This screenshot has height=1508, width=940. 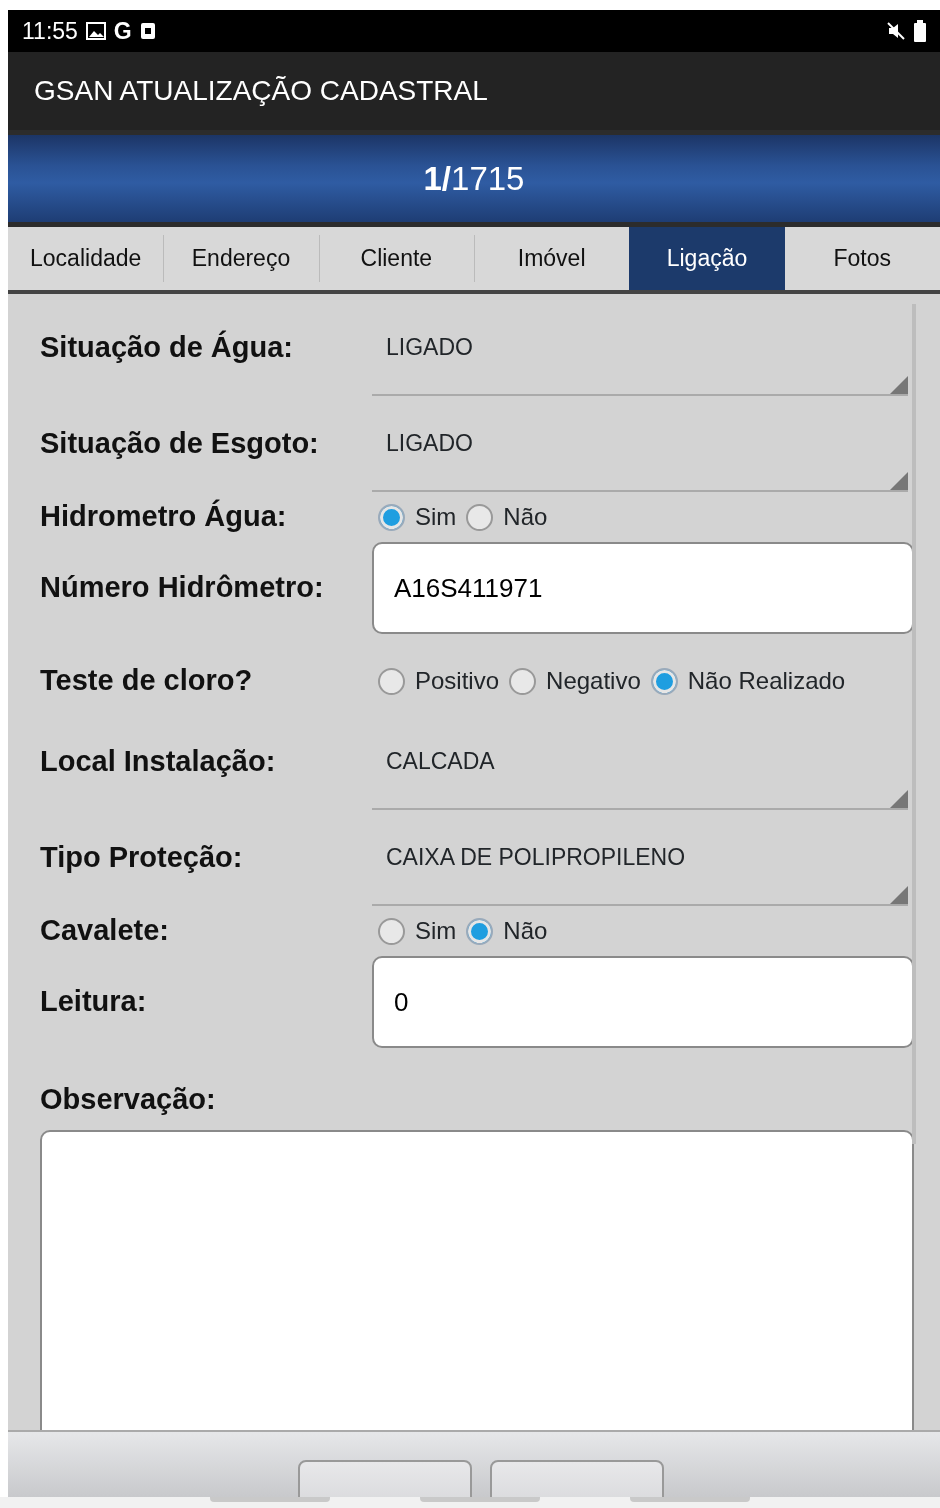 What do you see at coordinates (167, 347) in the screenshot?
I see `field-label: Situação de Água:` at bounding box center [167, 347].